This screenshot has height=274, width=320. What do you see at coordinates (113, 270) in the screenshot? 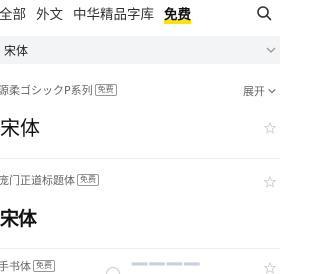
I see `loading-icon` at bounding box center [113, 270].